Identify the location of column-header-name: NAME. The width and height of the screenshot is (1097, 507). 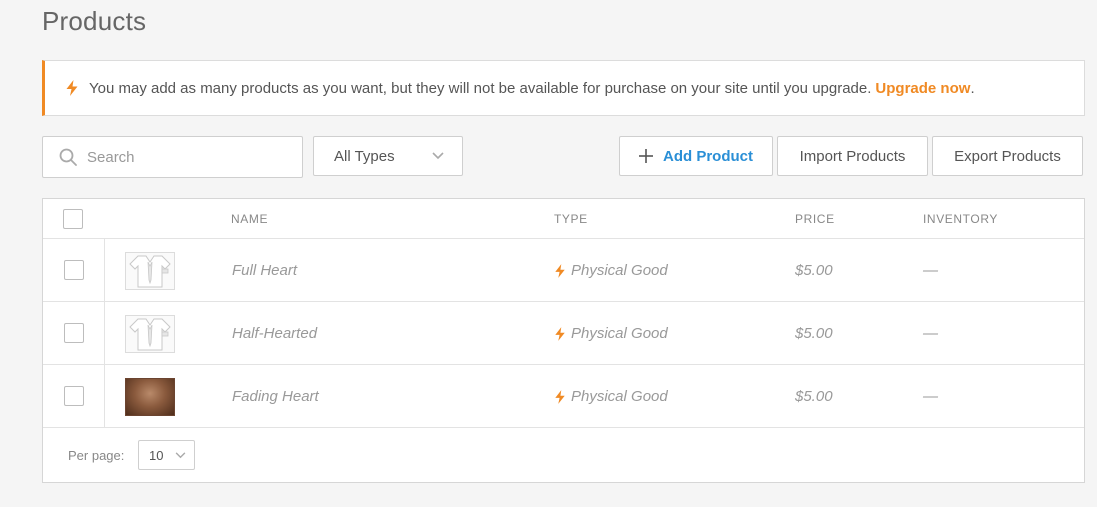
(249, 219).